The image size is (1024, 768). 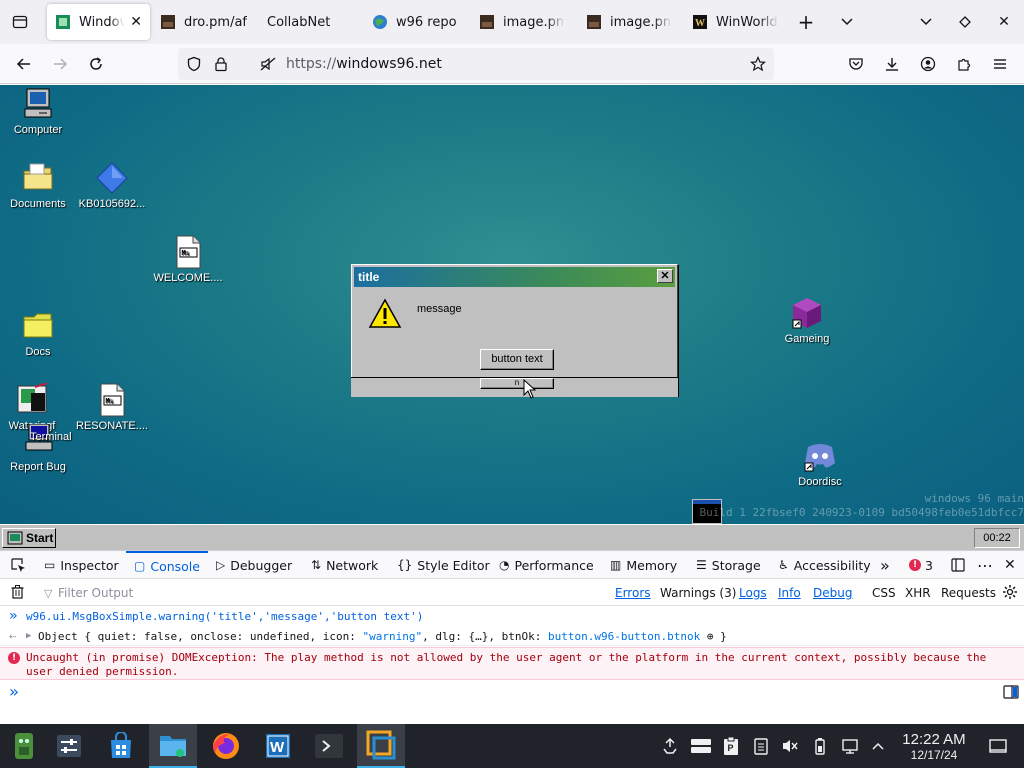 I want to click on discover-store-button, so click(x=121, y=746).